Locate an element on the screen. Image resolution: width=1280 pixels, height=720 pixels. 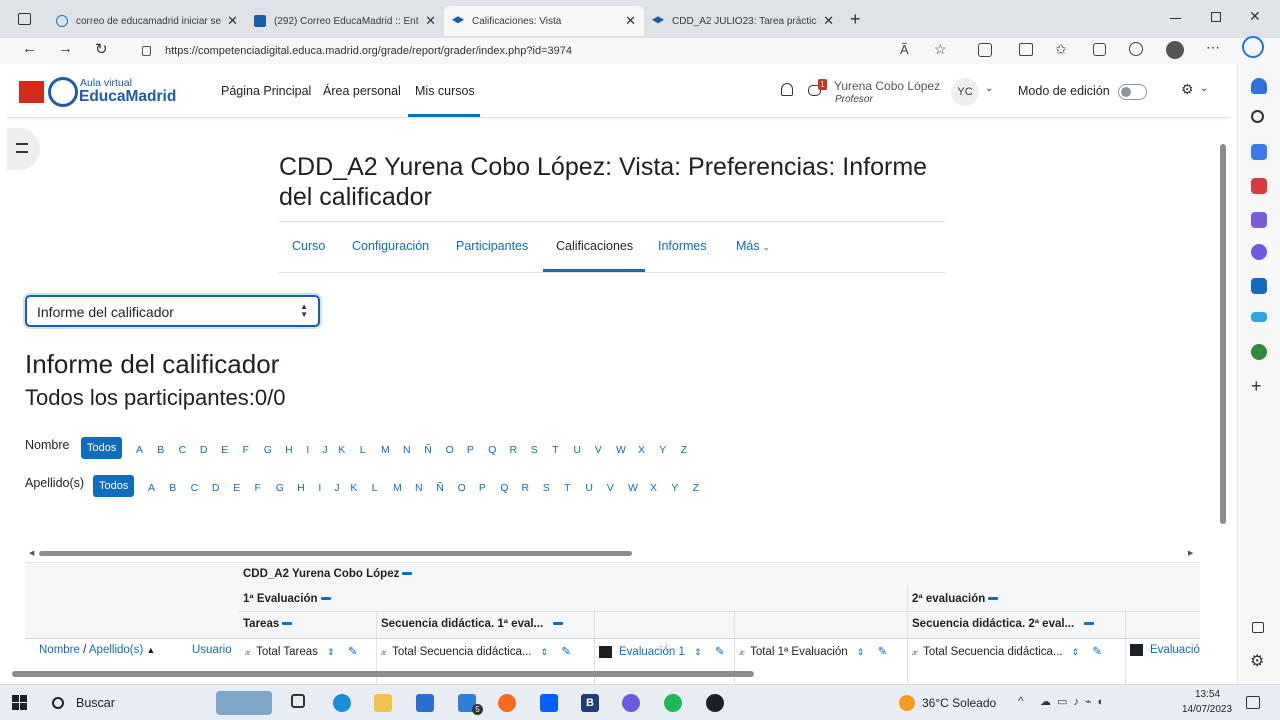
split-screen-icon is located at coordinates (1026, 49).